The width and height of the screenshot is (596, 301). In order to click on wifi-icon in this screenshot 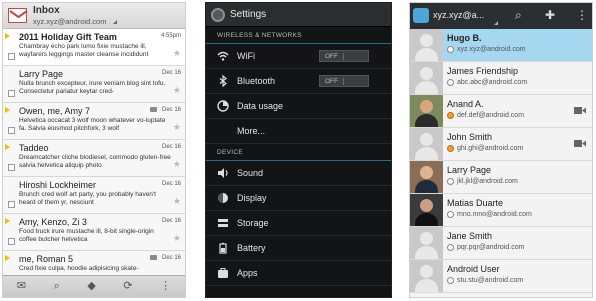, I will do `click(223, 56)`.